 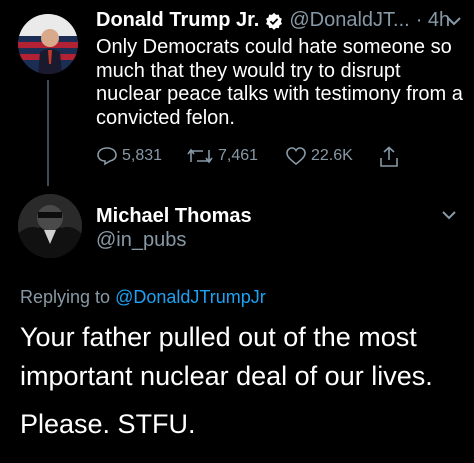 What do you see at coordinates (296, 156) in the screenshot?
I see `like-icon` at bounding box center [296, 156].